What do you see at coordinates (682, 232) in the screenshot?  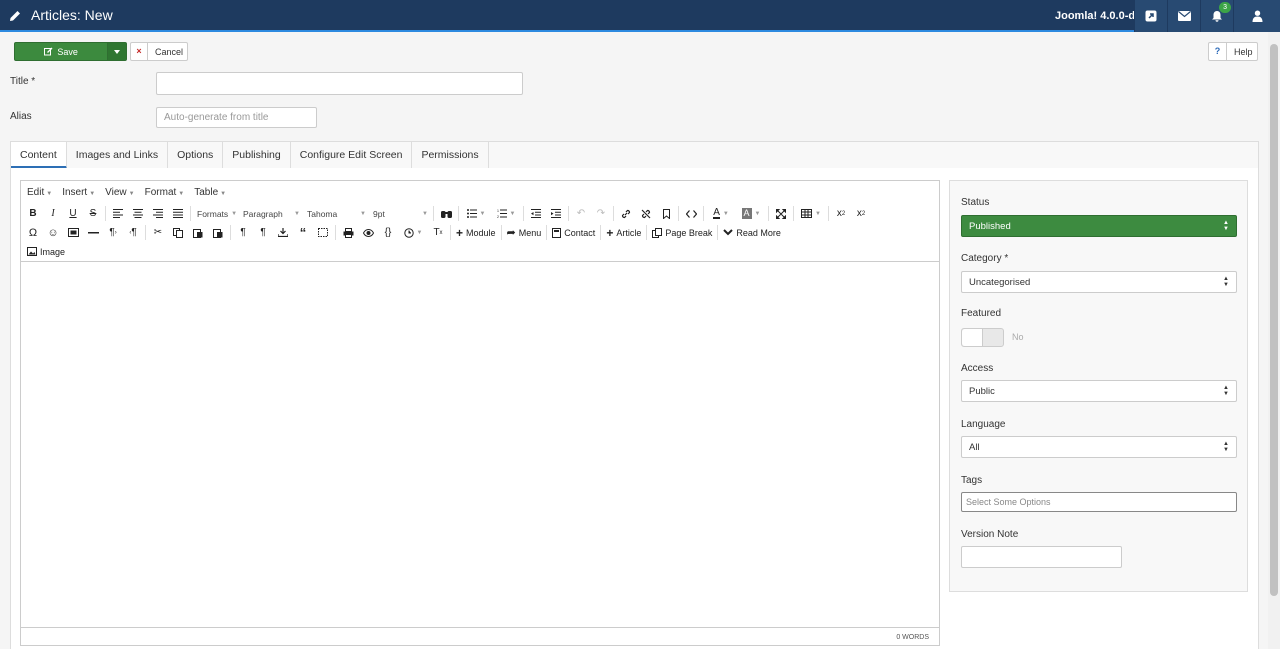 I see `insert-pagebreak-button: Page Break` at bounding box center [682, 232].